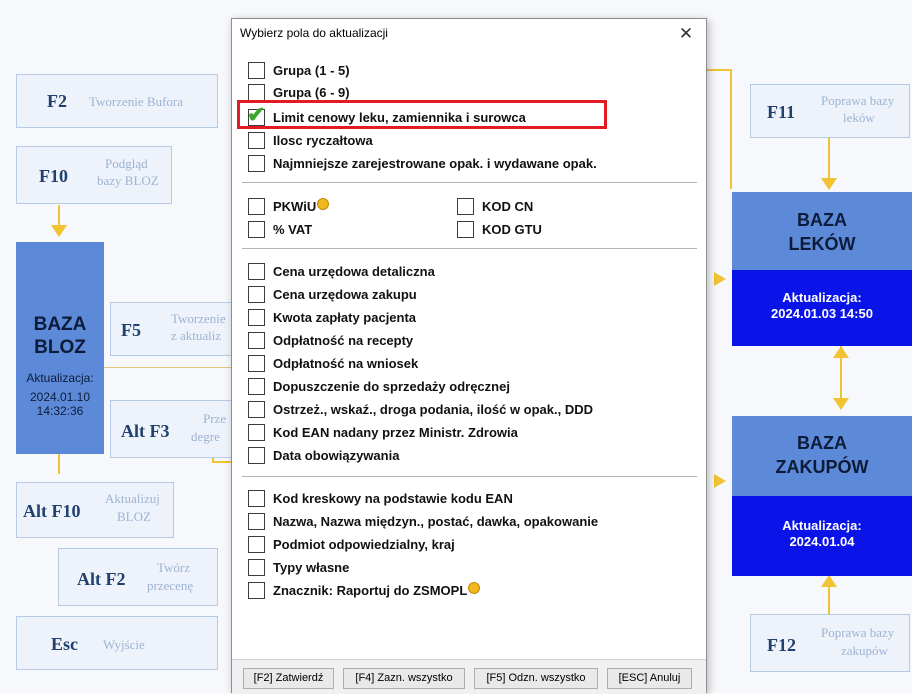  What do you see at coordinates (288, 678) in the screenshot?
I see `confirm-button: [F2] Zatwierdź` at bounding box center [288, 678].